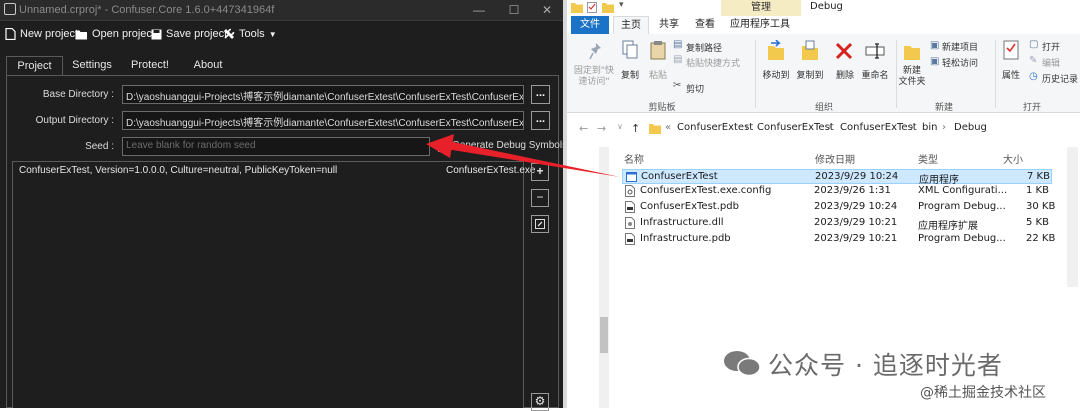  Describe the element at coordinates (885, 365) in the screenshot. I see `watermark-account: 公众号 · 追逐时光者` at that location.